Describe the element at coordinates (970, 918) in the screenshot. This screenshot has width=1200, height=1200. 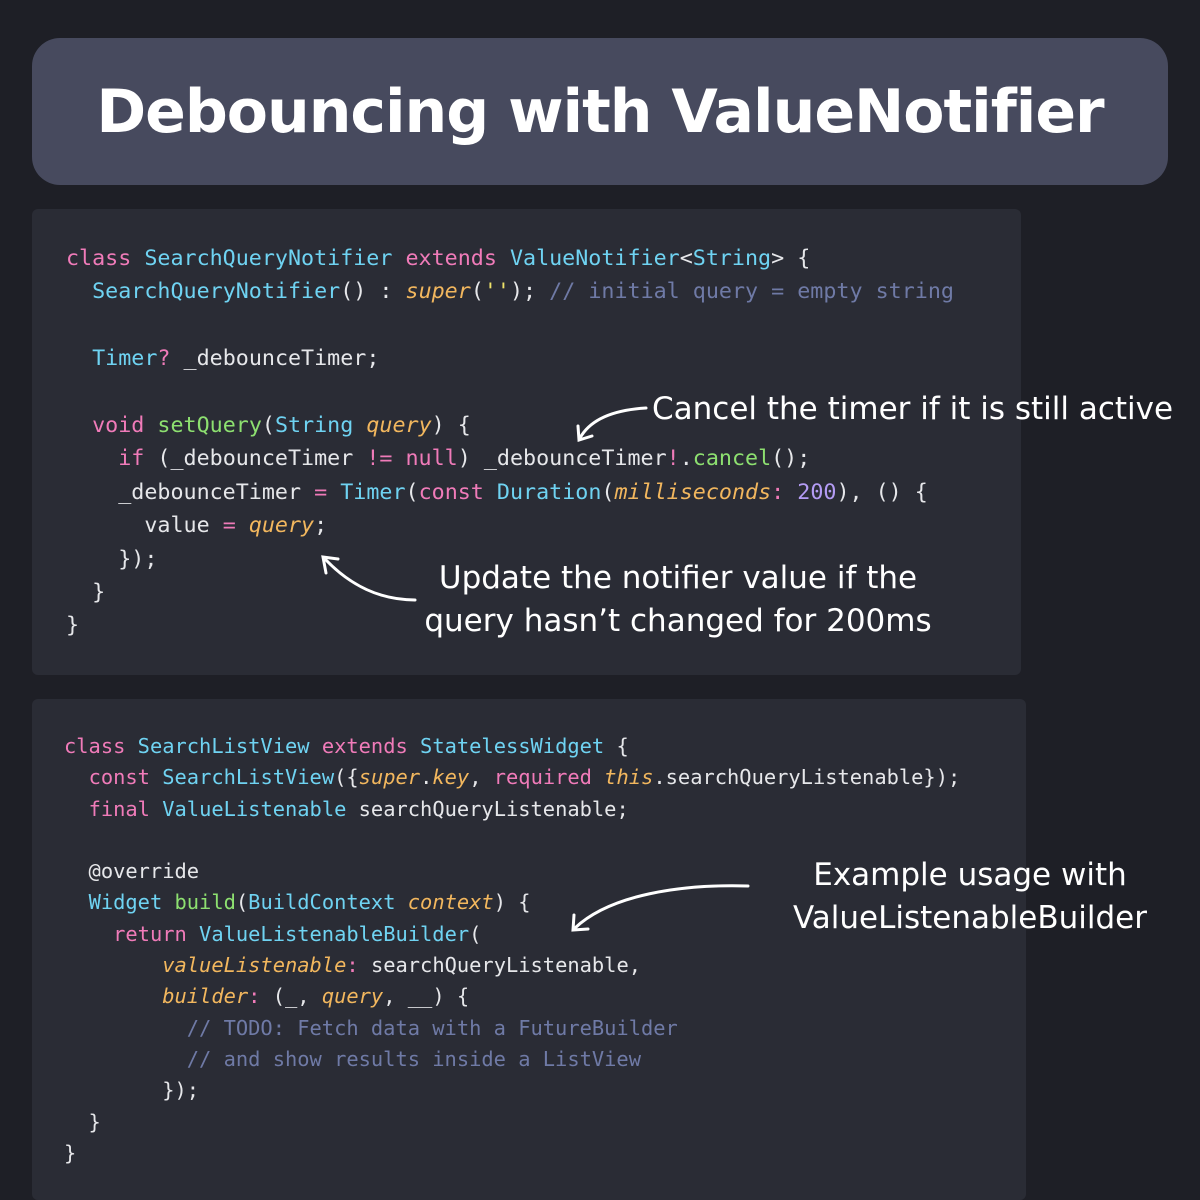
I see `annotation-example-line-2: ValueListenableBuilder` at that location.